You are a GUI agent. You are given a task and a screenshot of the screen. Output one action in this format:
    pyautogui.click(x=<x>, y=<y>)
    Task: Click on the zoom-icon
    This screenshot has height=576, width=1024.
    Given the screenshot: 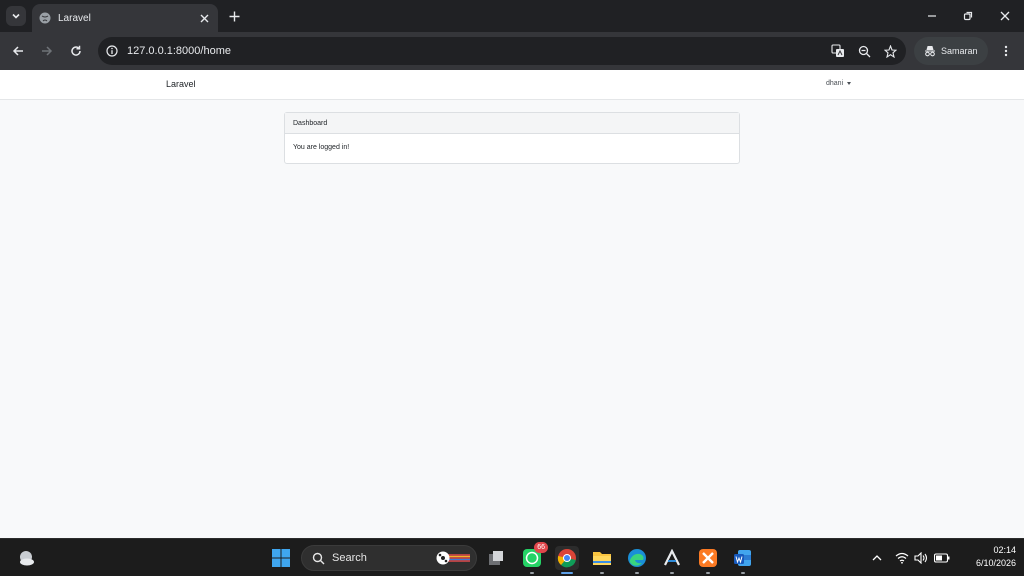 What is the action you would take?
    pyautogui.click(x=864, y=51)
    